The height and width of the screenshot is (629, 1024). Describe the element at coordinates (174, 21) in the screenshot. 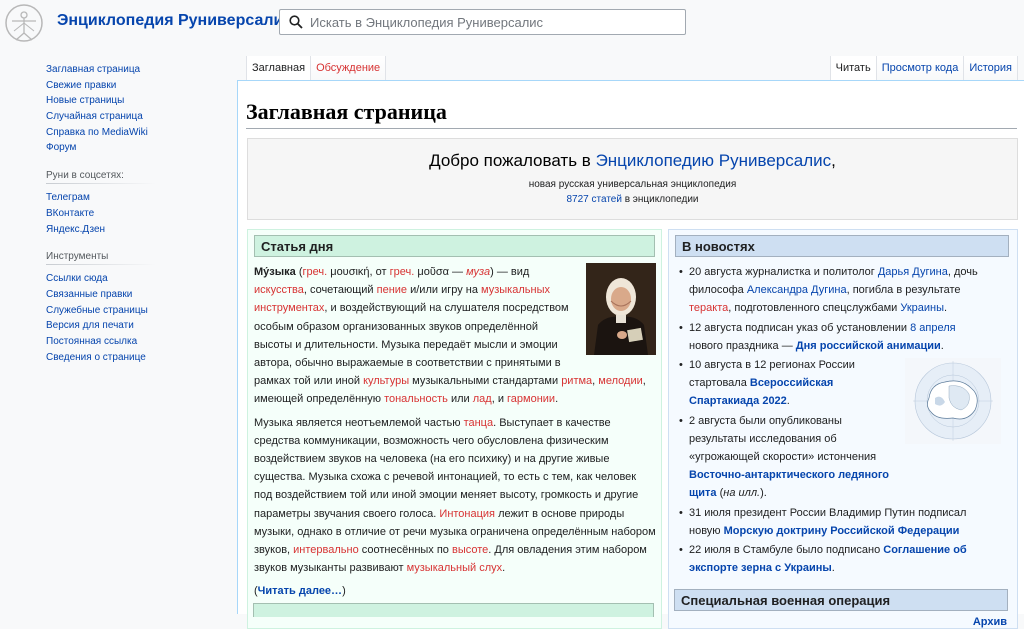

I see `site-title: Энциклопедия Руниверсалис` at that location.